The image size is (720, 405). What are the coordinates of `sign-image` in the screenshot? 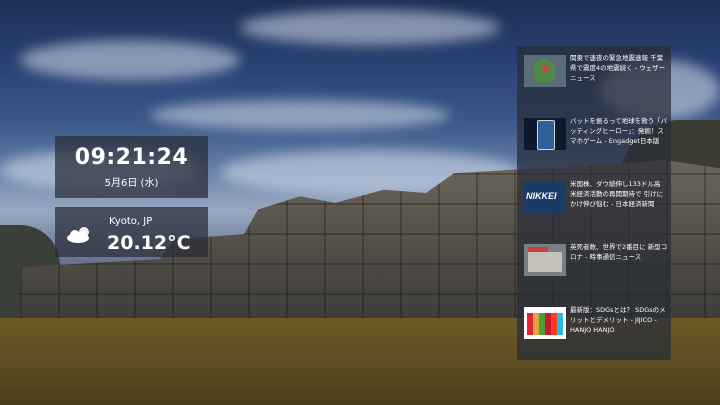 It's located at (538, 249).